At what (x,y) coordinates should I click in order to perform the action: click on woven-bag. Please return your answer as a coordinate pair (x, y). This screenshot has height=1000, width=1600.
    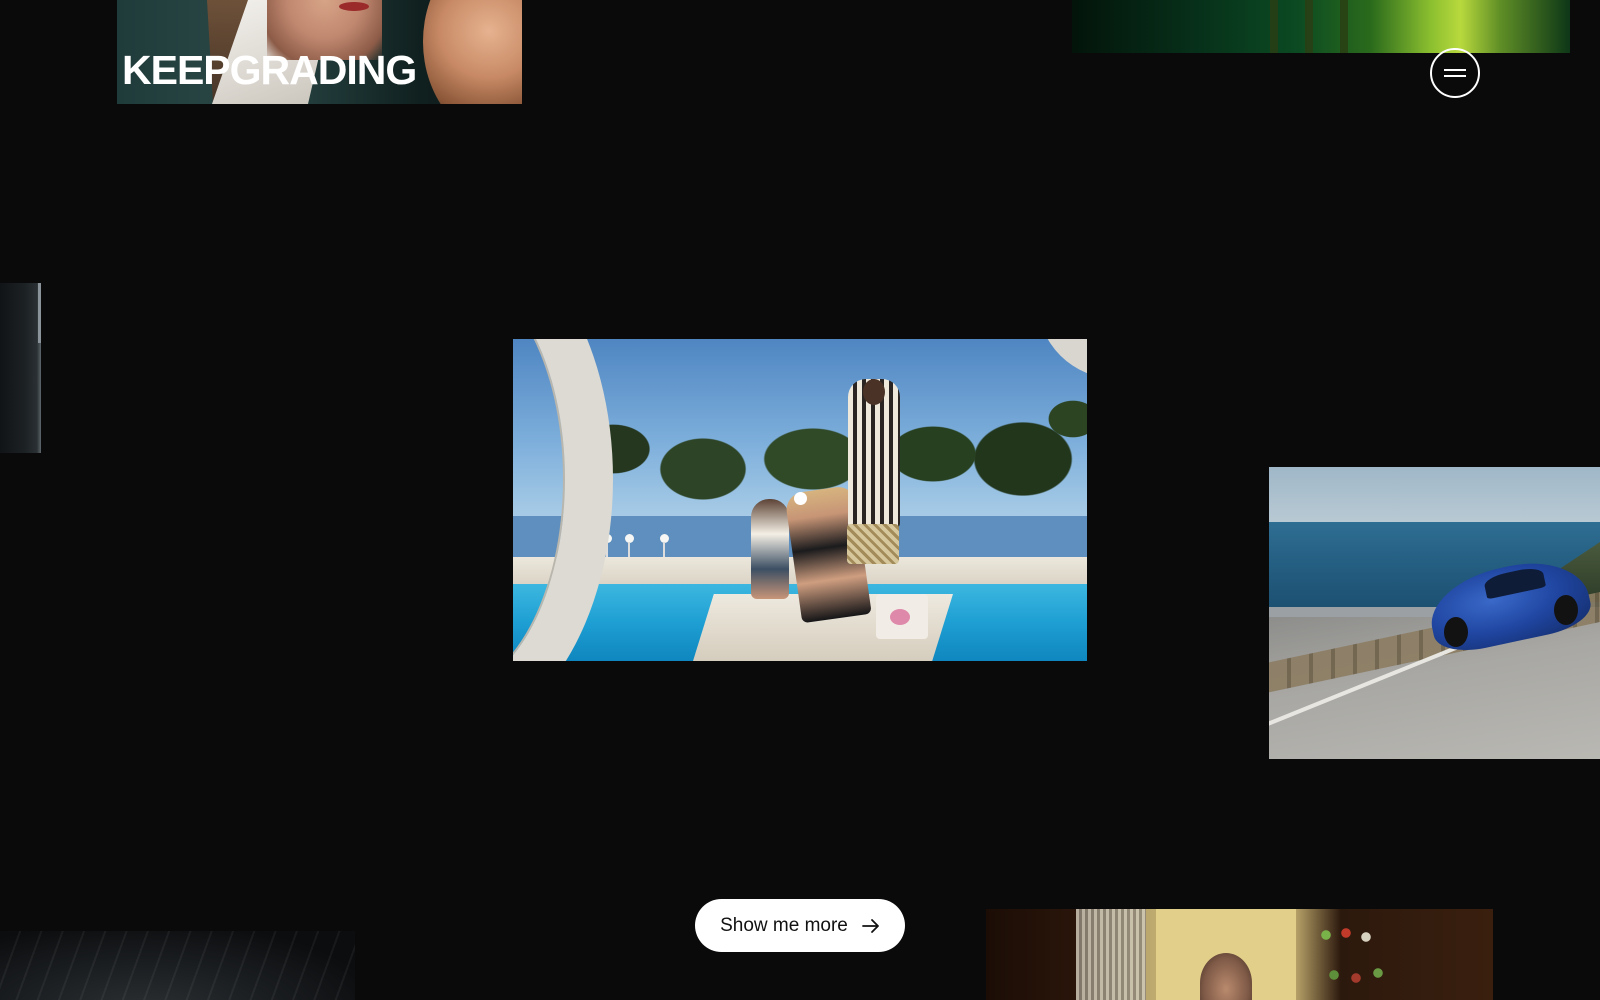
    Looking at the image, I should click on (873, 544).